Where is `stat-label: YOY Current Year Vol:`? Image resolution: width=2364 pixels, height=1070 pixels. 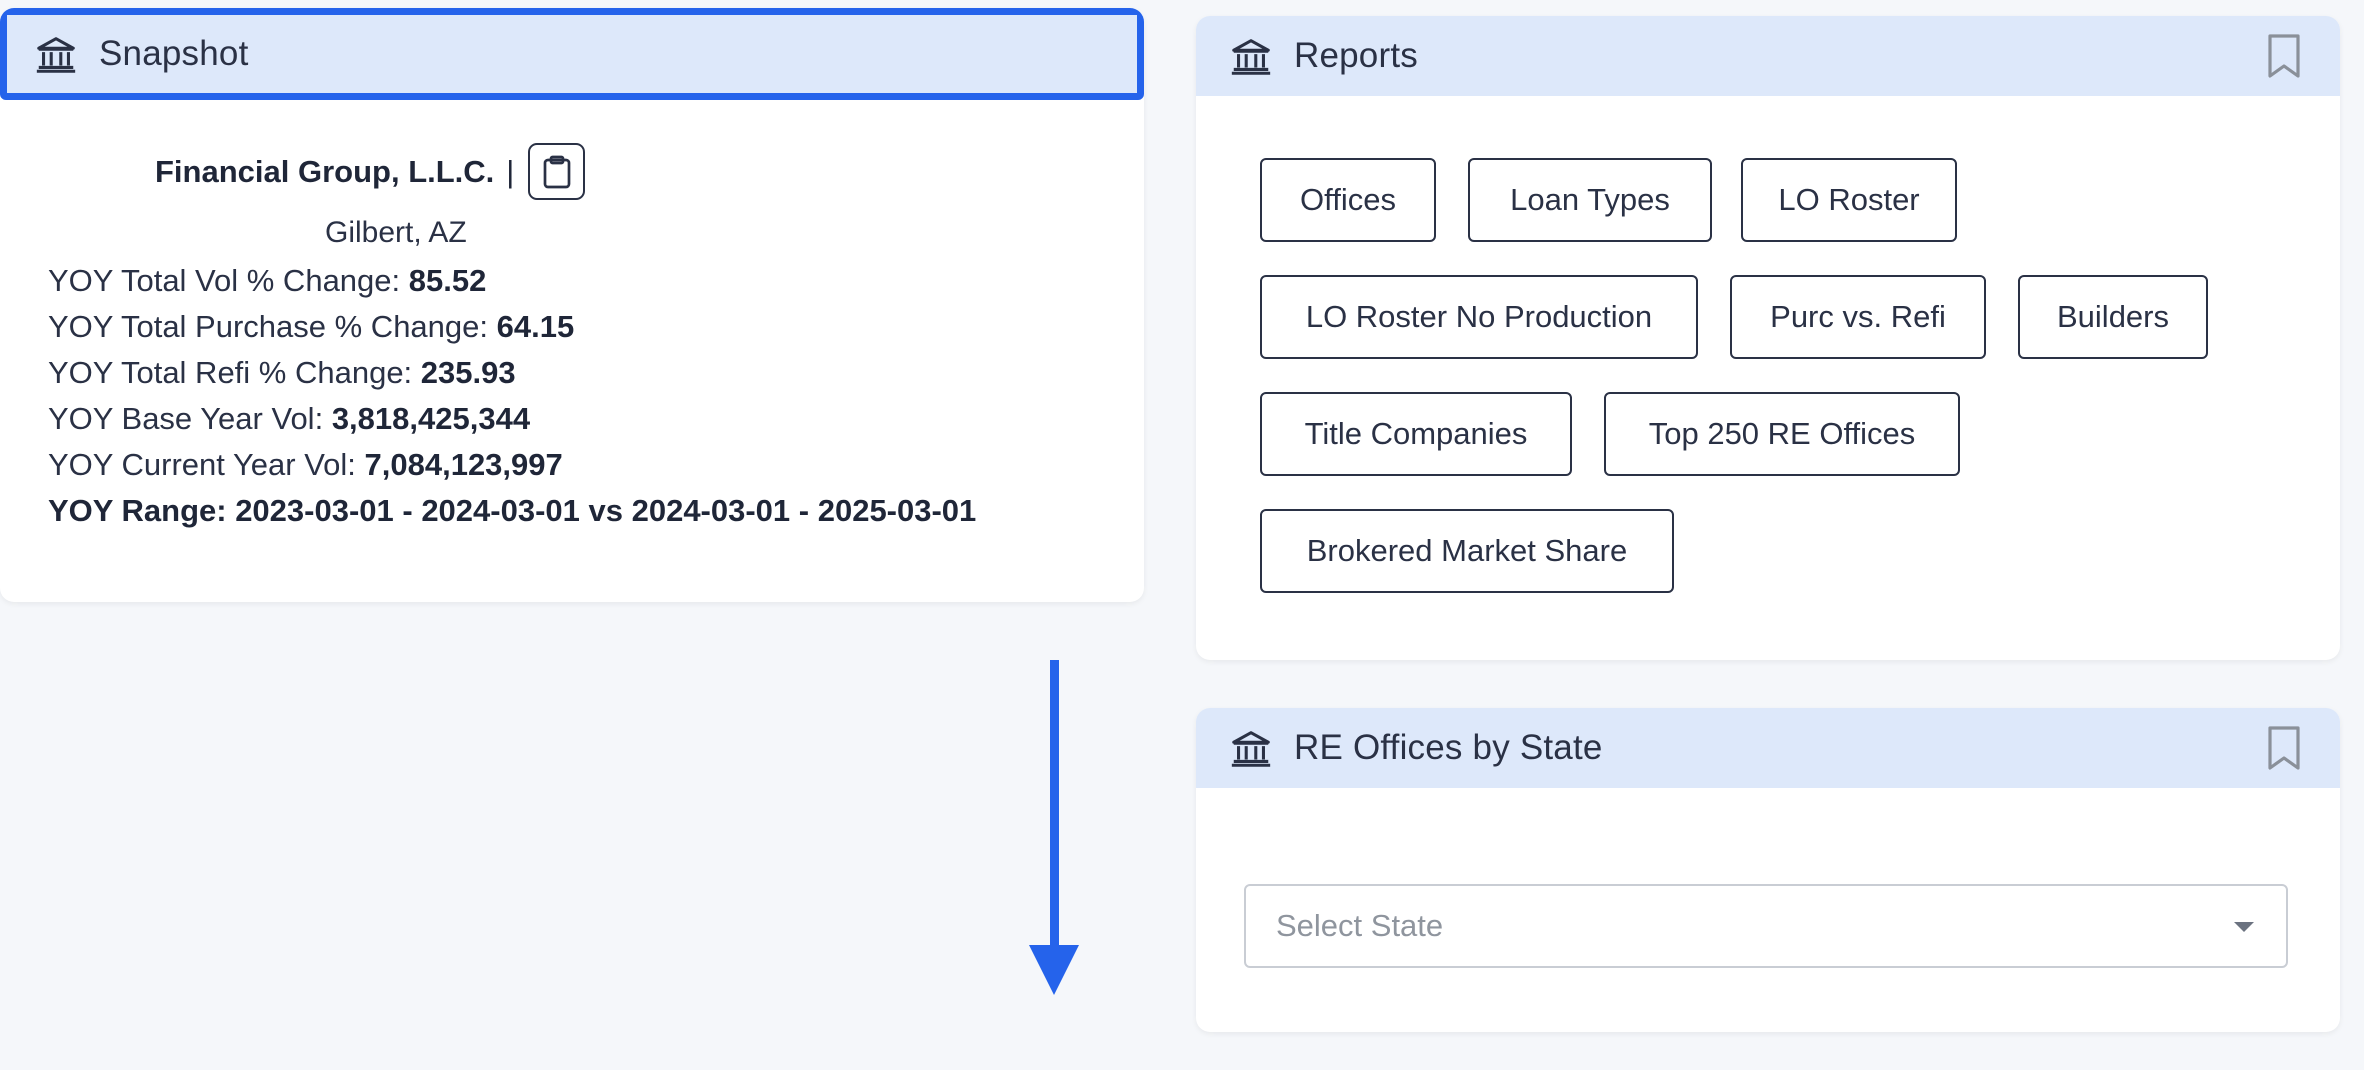
stat-label: YOY Current Year Vol: is located at coordinates (206, 464).